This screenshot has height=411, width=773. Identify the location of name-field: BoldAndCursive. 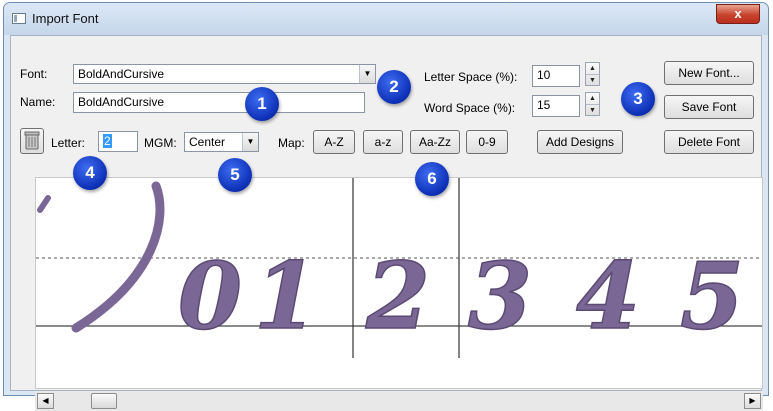
(219, 102).